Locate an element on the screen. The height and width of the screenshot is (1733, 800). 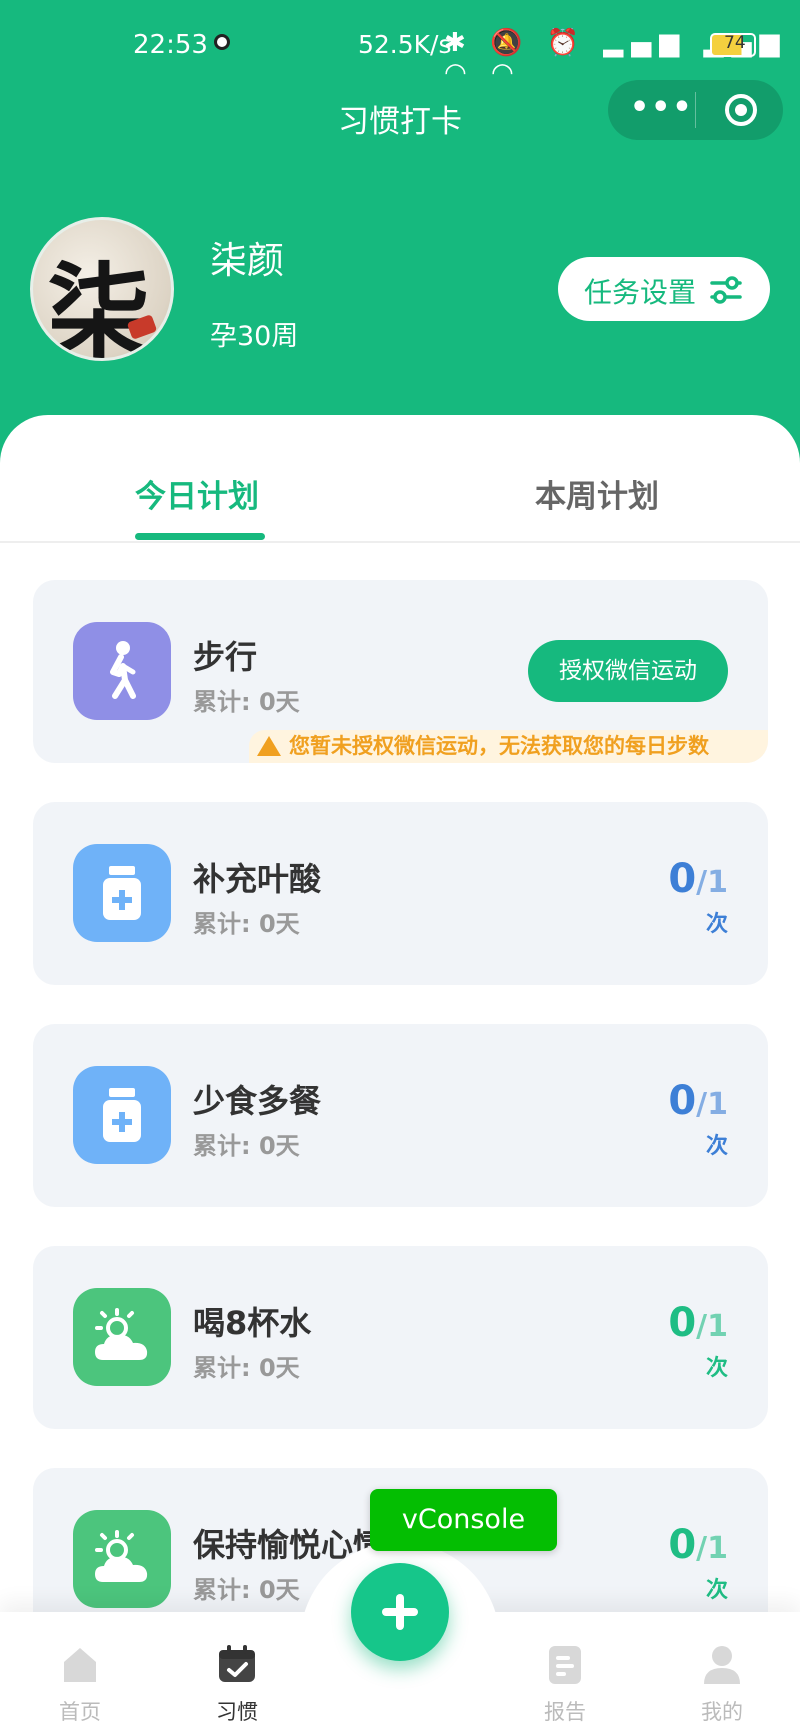
avatar: 柒 is located at coordinates (102, 289).